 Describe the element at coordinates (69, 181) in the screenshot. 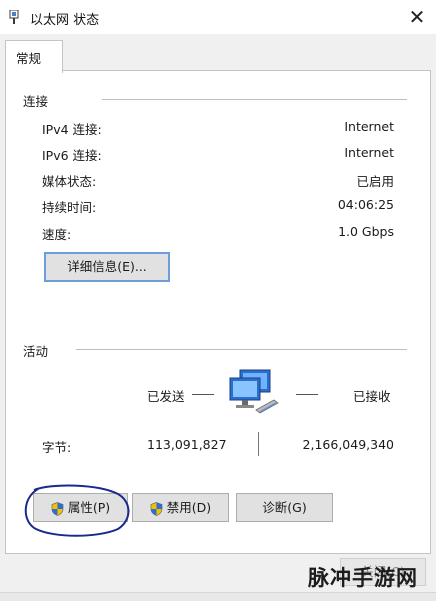

I see `media-state-label: 媒体状态:` at that location.